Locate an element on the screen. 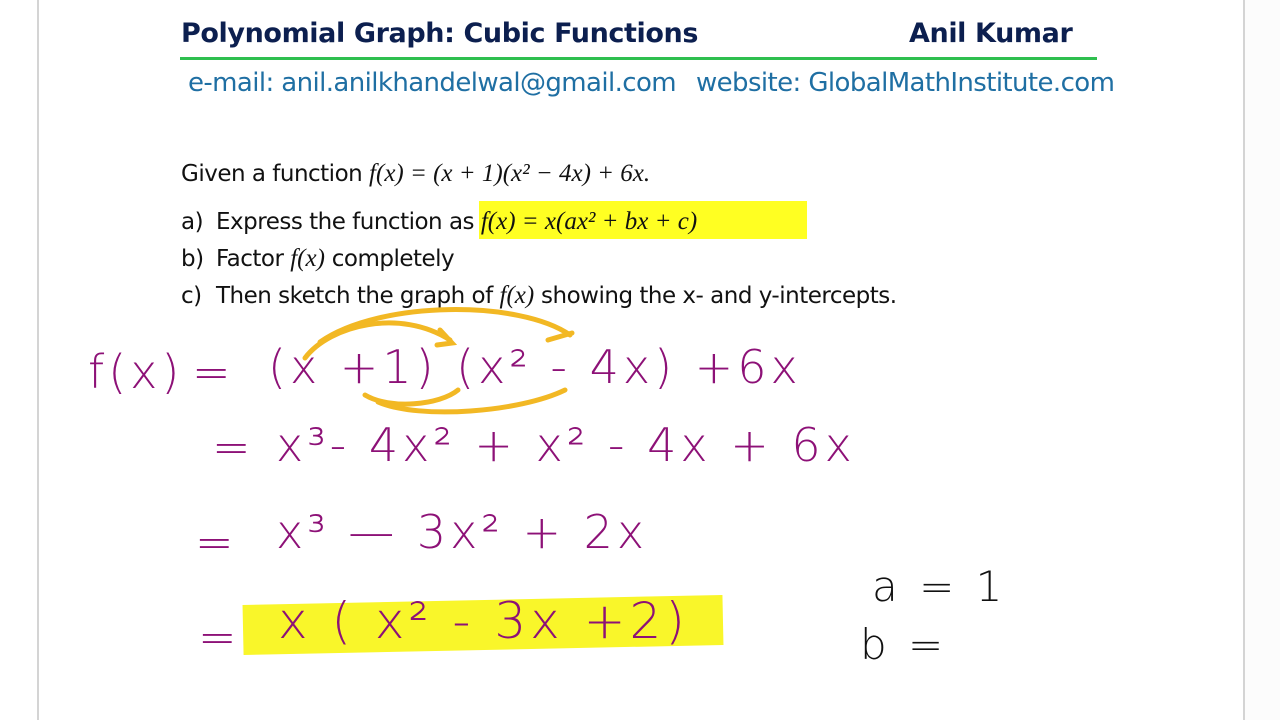  note-a-value: a = 1 is located at coordinates (939, 586).